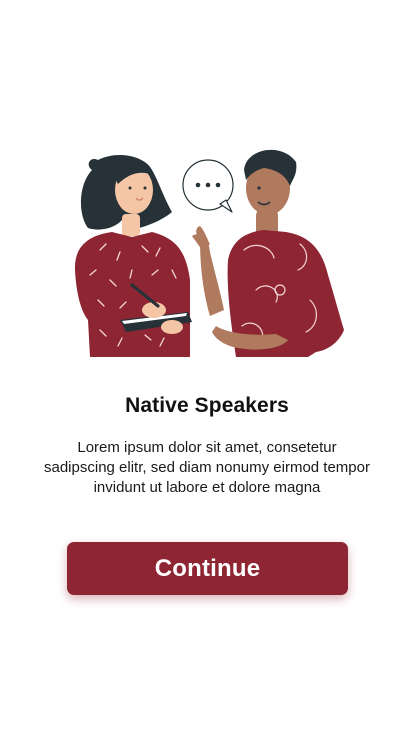 The width and height of the screenshot is (414, 736). I want to click on speech-bubble-icon, so click(208, 186).